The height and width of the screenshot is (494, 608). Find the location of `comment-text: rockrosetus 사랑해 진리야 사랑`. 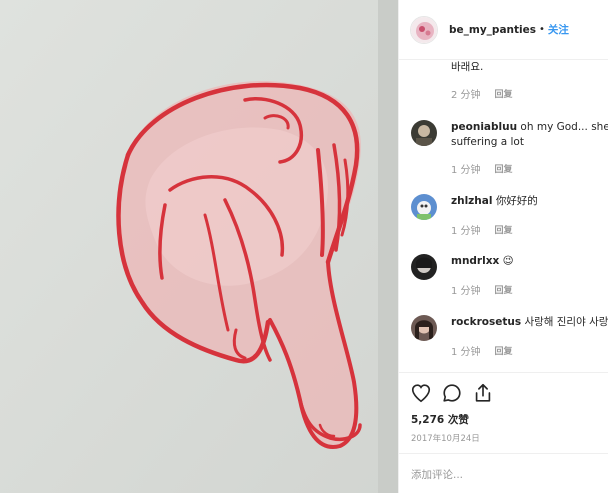

comment-text: rockrosetus 사랑해 진리야 사랑 is located at coordinates (529, 322).